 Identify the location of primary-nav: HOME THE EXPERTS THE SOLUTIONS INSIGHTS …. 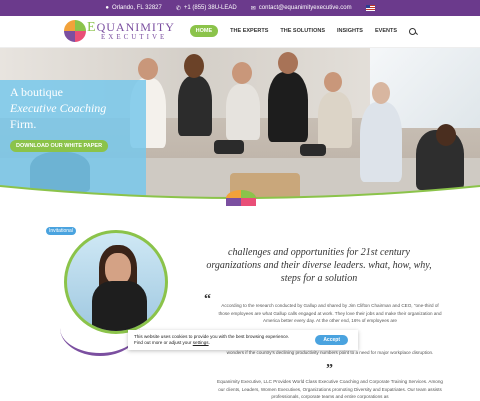
(302, 31).